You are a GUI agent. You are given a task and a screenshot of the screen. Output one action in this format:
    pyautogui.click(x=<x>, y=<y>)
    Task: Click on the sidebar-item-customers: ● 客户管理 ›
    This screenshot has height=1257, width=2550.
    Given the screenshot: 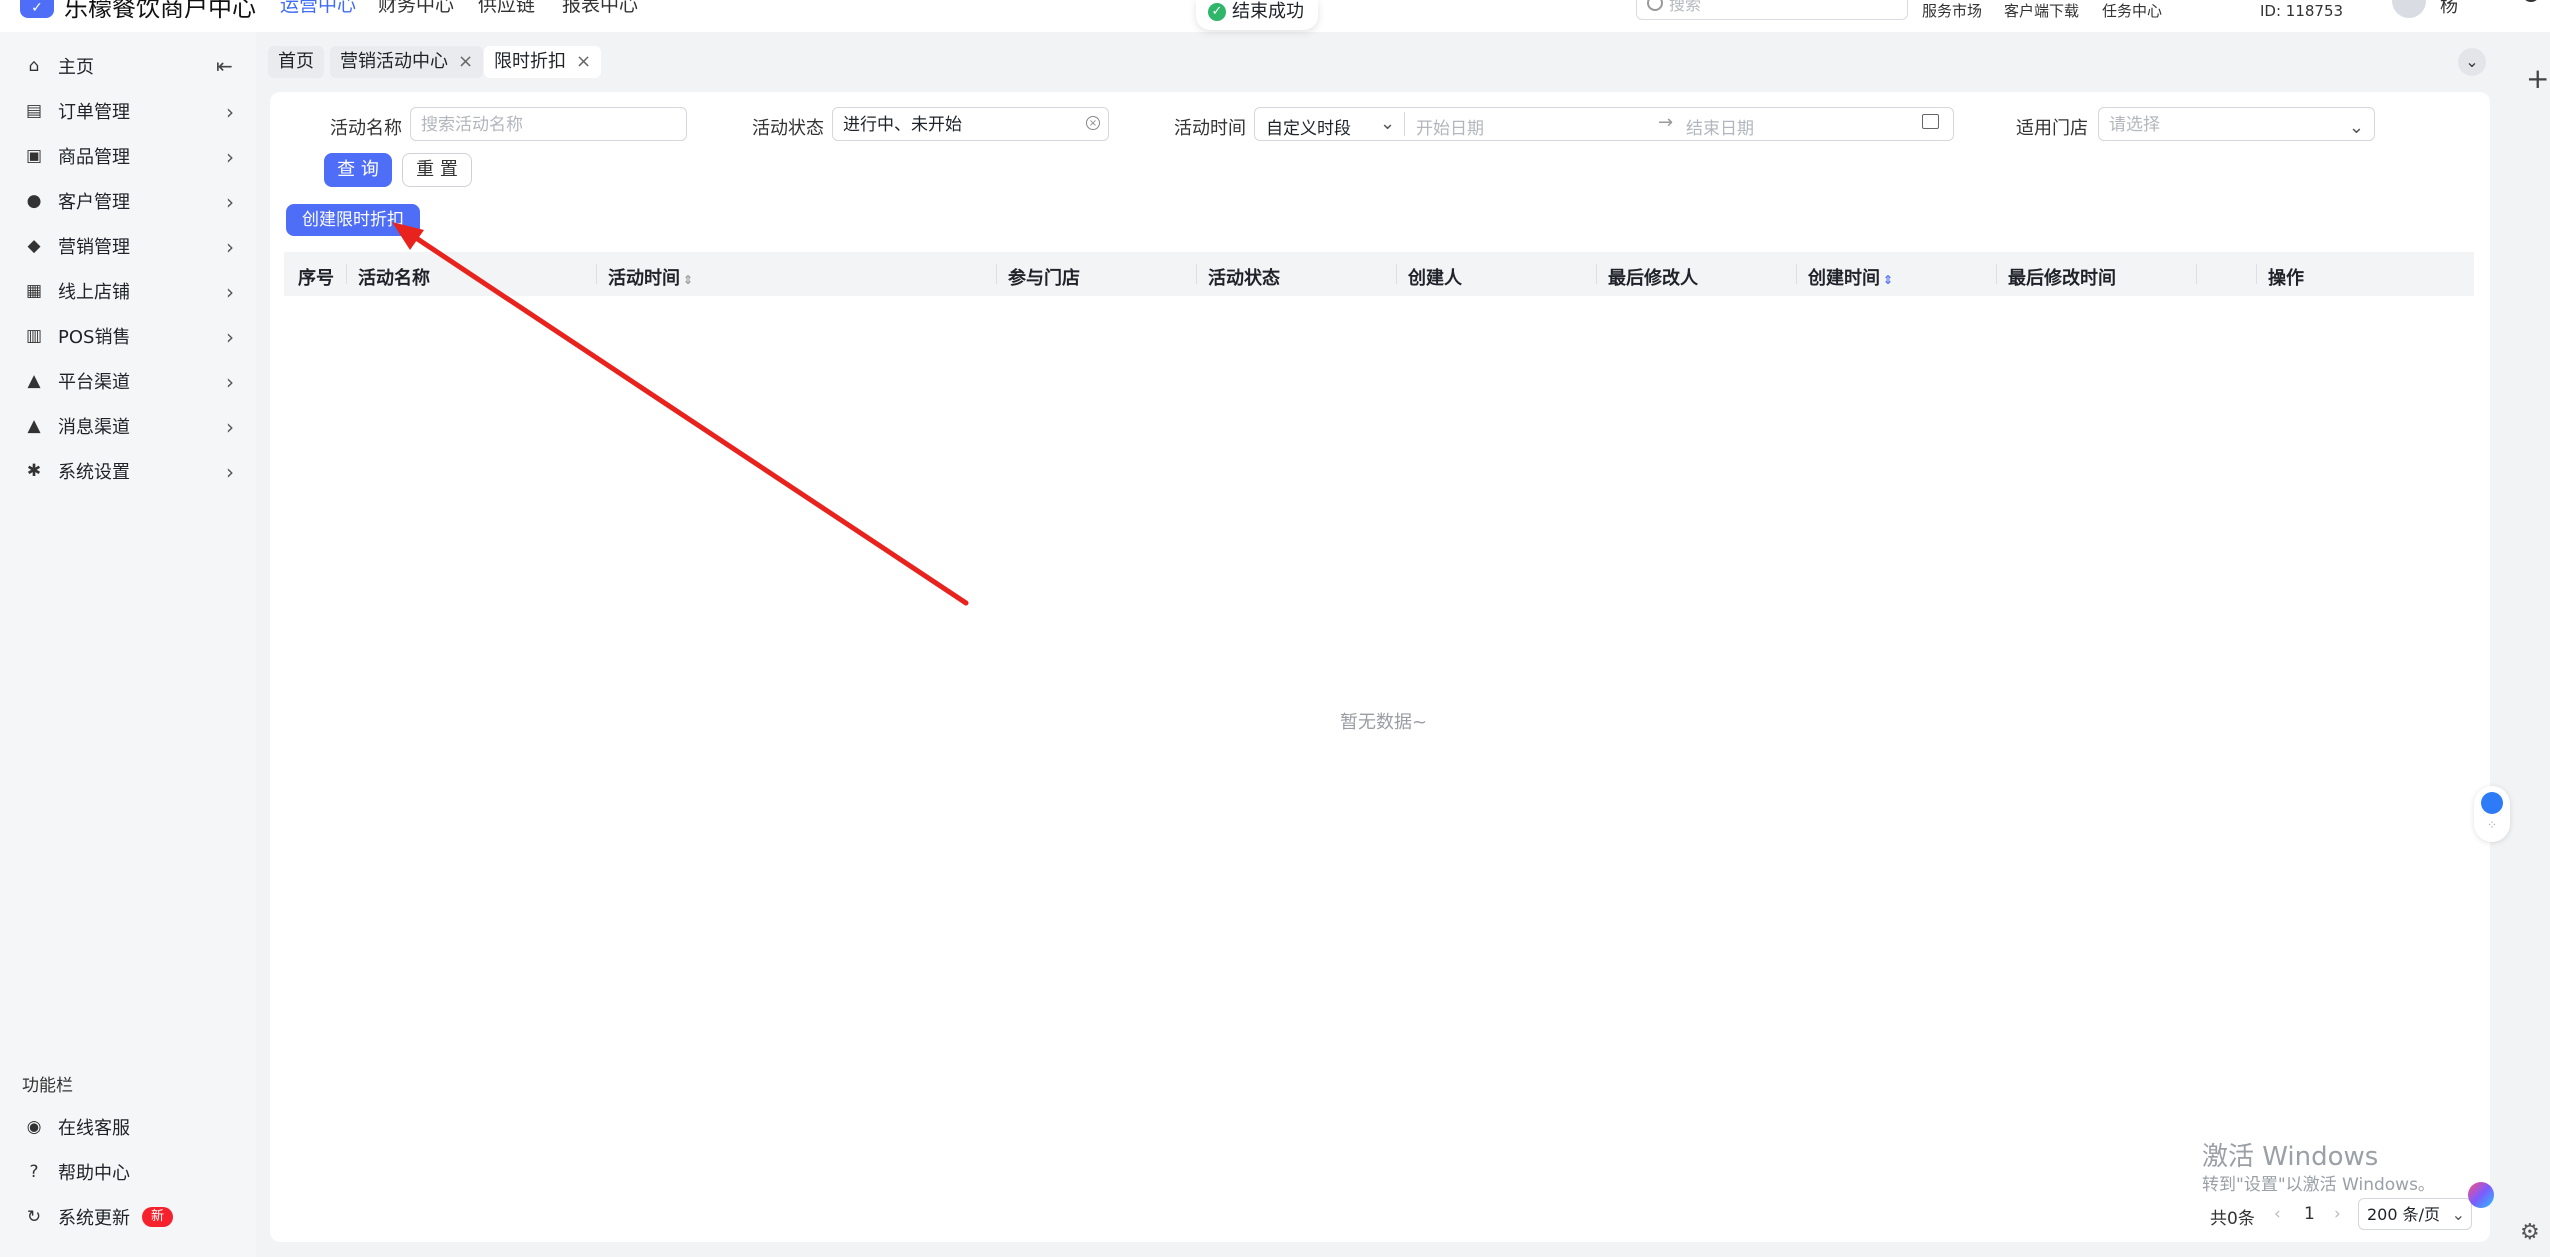 What is the action you would take?
    pyautogui.click(x=128, y=201)
    